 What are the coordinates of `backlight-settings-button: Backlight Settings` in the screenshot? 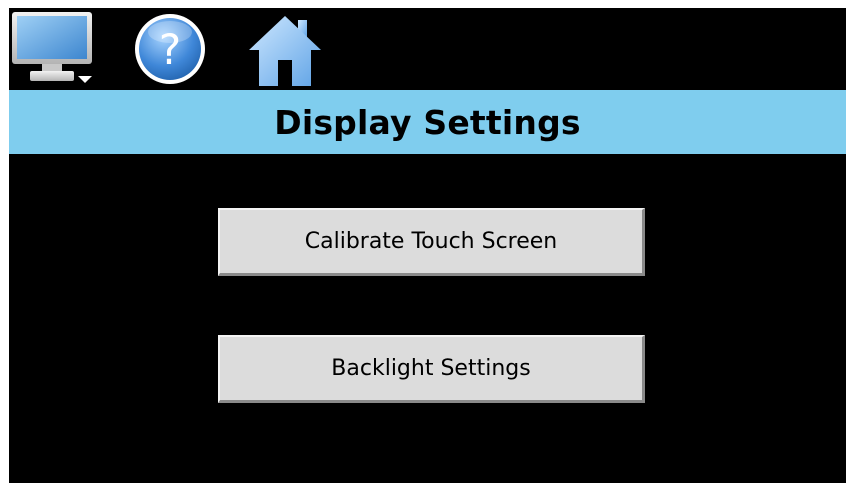 It's located at (431, 369).